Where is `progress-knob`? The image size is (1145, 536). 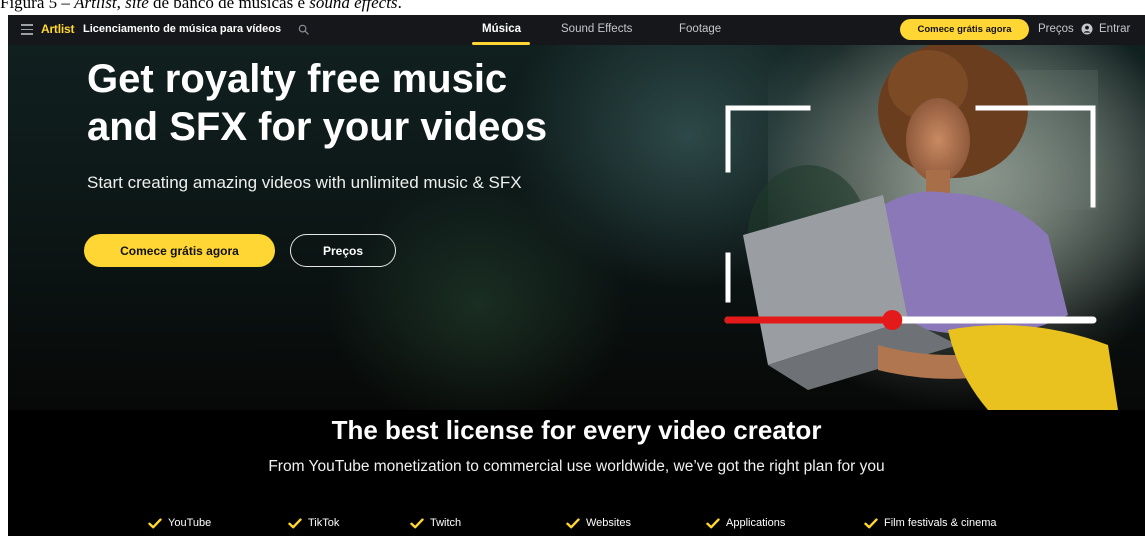
progress-knob is located at coordinates (892, 320).